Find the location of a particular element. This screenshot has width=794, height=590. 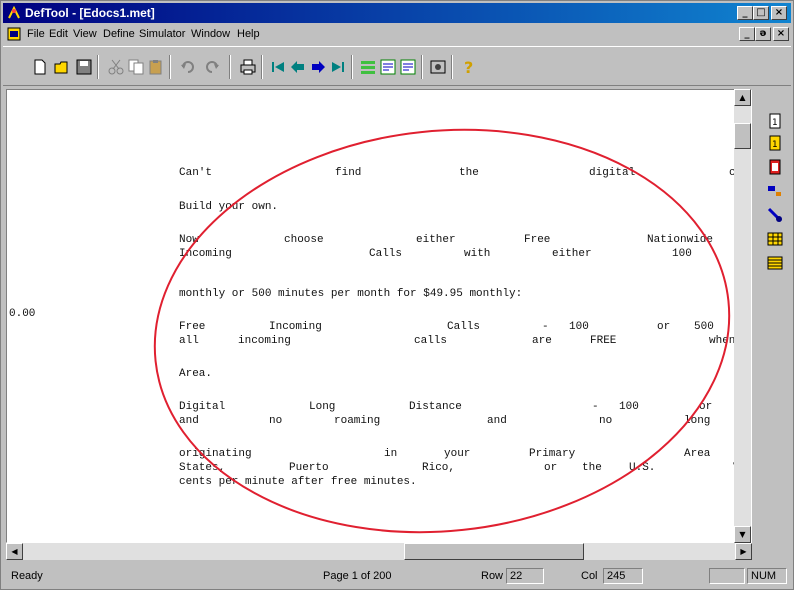

title-bar: DefTool - [Edocs1.met] _ □ × is located at coordinates (397, 13).